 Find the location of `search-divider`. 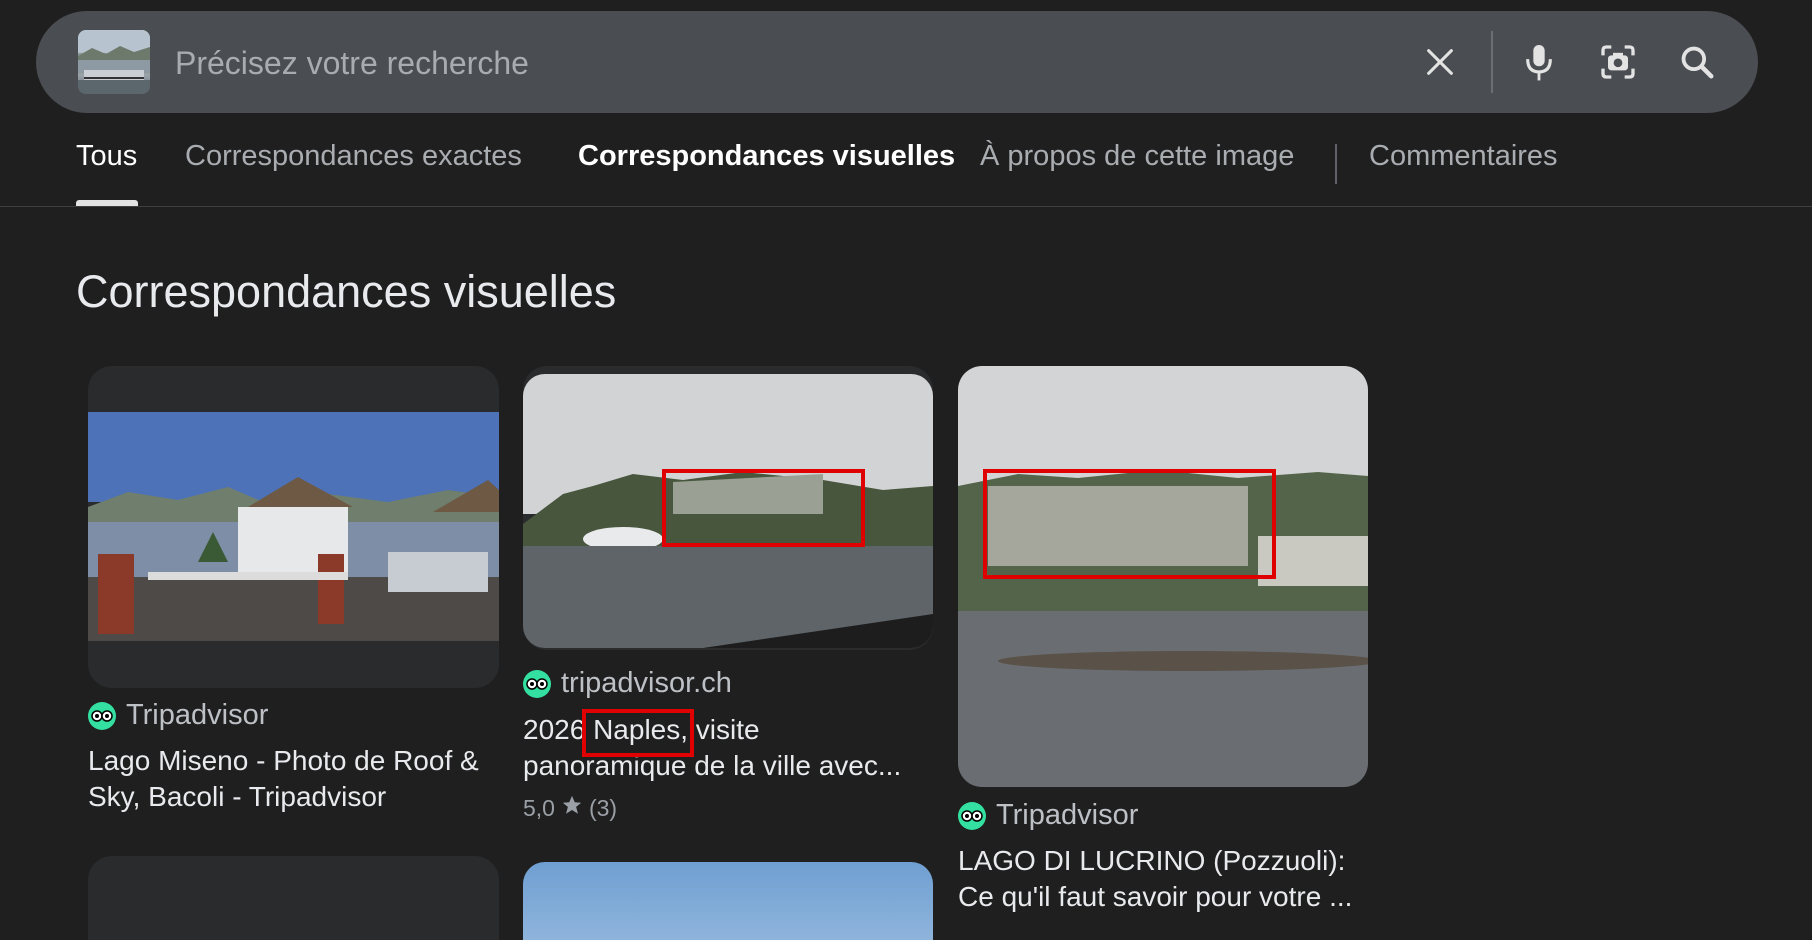

search-divider is located at coordinates (1492, 62).